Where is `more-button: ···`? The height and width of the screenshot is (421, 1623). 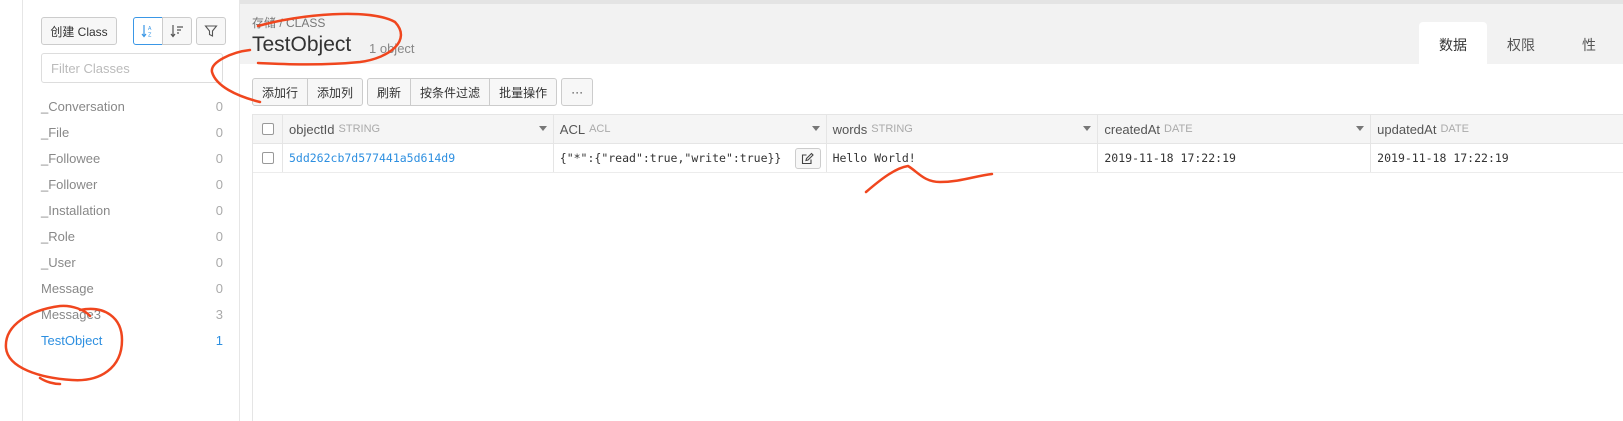
more-button: ··· is located at coordinates (577, 92).